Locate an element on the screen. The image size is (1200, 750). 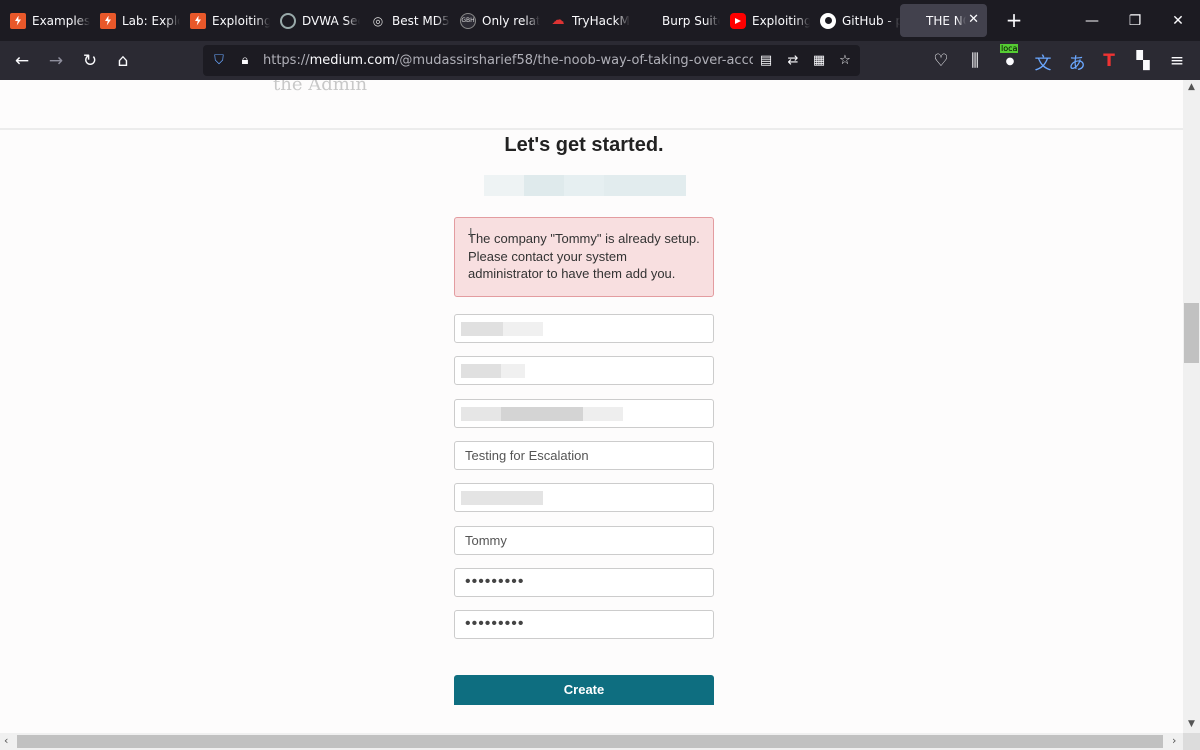
tab-3: DVWA Sec is located at coordinates (315, 20).